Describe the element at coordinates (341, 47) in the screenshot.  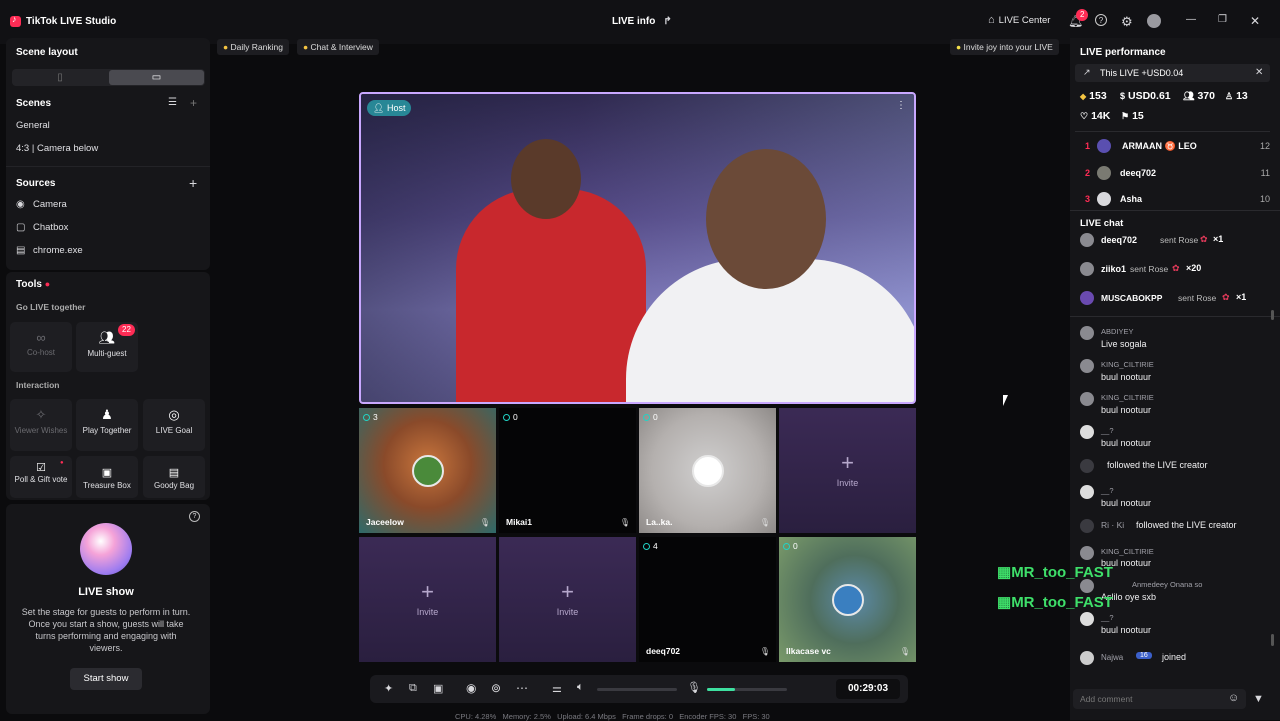
I see `chat-interview-label: Chat & Interview` at that location.